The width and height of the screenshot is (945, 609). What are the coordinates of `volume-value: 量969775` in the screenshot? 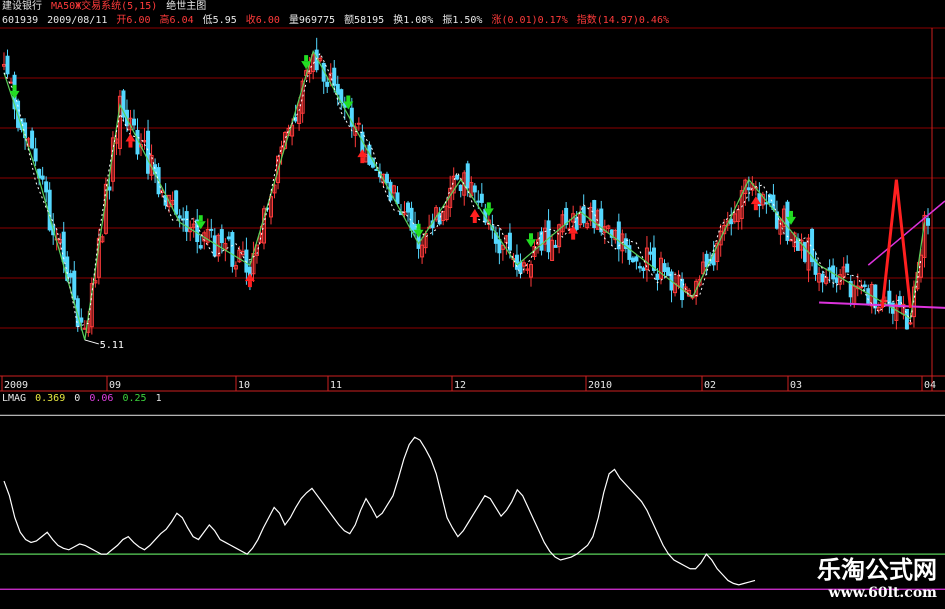 It's located at (312, 20).